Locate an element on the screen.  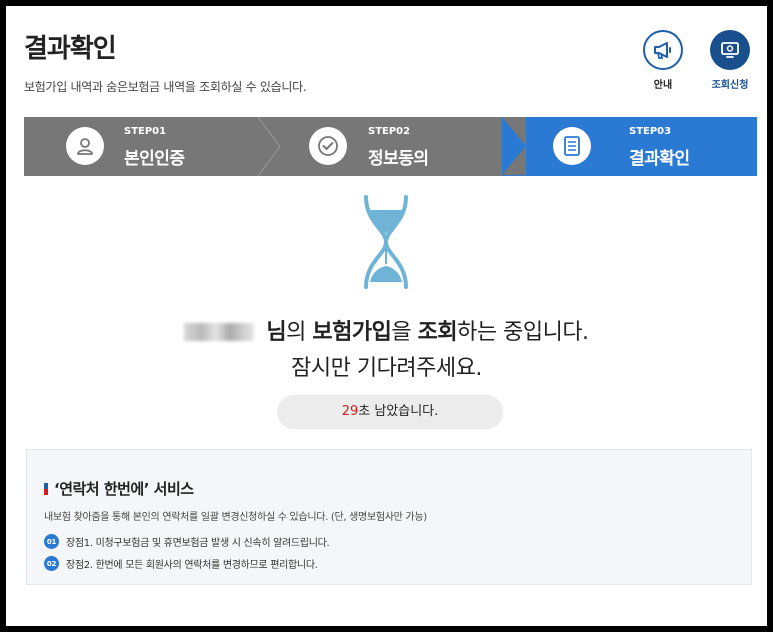
timer-seconds: 29 is located at coordinates (350, 411).